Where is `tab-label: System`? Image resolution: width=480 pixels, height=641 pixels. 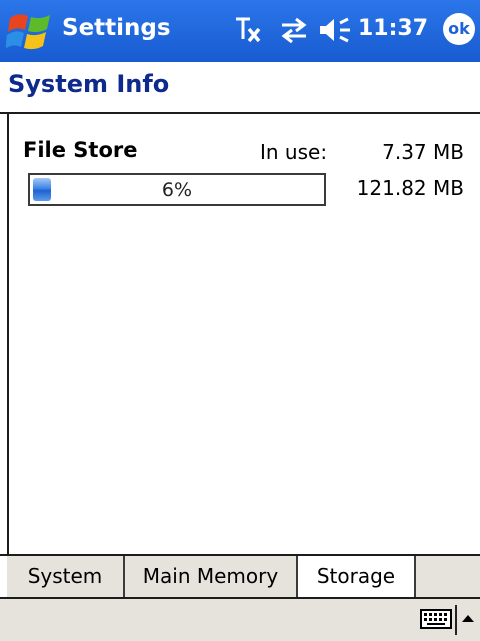 tab-label: System is located at coordinates (65, 576).